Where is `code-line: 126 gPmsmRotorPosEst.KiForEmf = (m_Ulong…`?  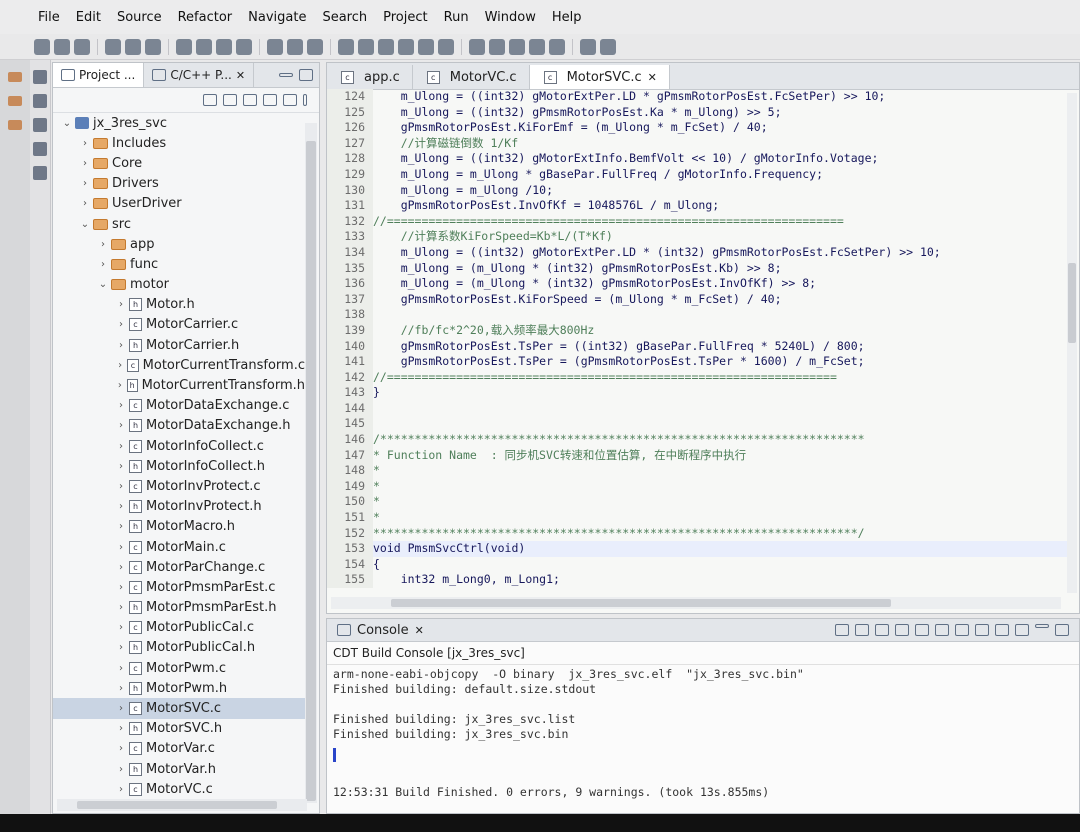 code-line: 126 gPmsmRotorPosEst.KiForEmf = (m_Ulong… is located at coordinates (697, 128).